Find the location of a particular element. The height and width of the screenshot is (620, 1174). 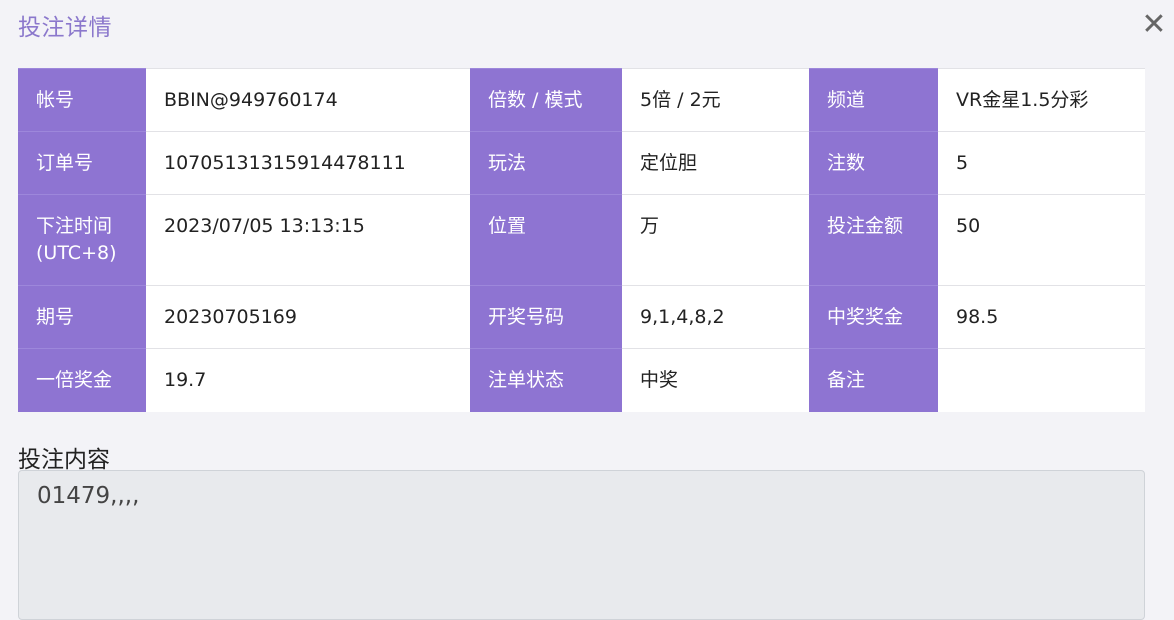

remark-label: 备注 is located at coordinates (873, 380).